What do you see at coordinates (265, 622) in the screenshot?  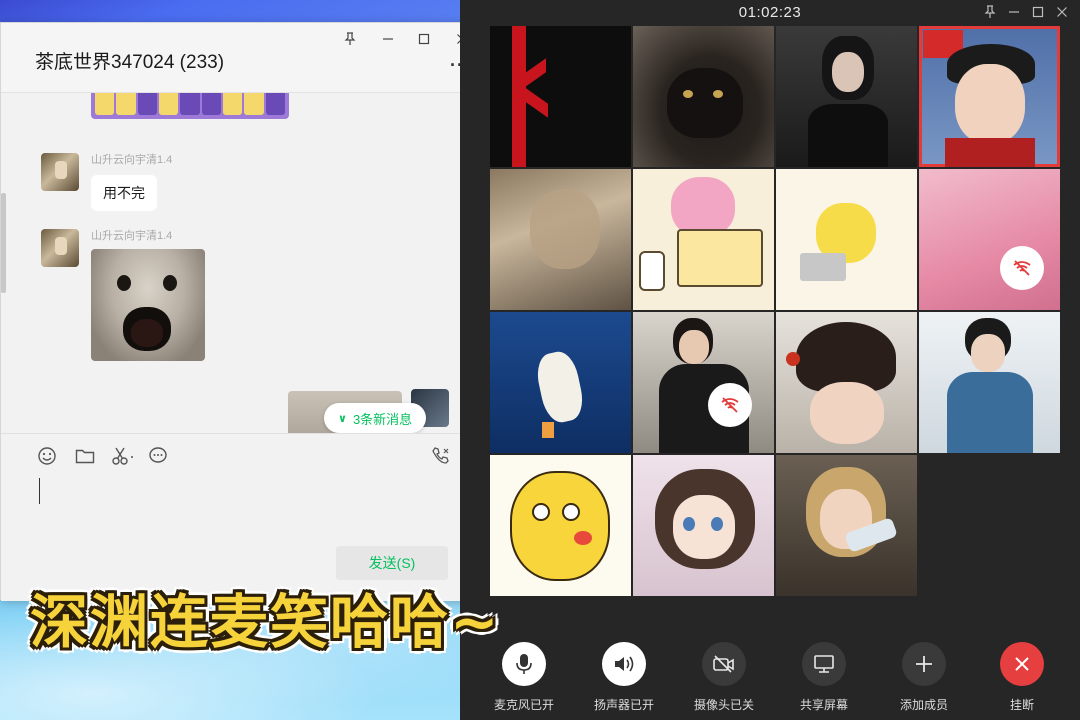 I see `video-caption-overlay: 深渊连麦笑哈哈~` at bounding box center [265, 622].